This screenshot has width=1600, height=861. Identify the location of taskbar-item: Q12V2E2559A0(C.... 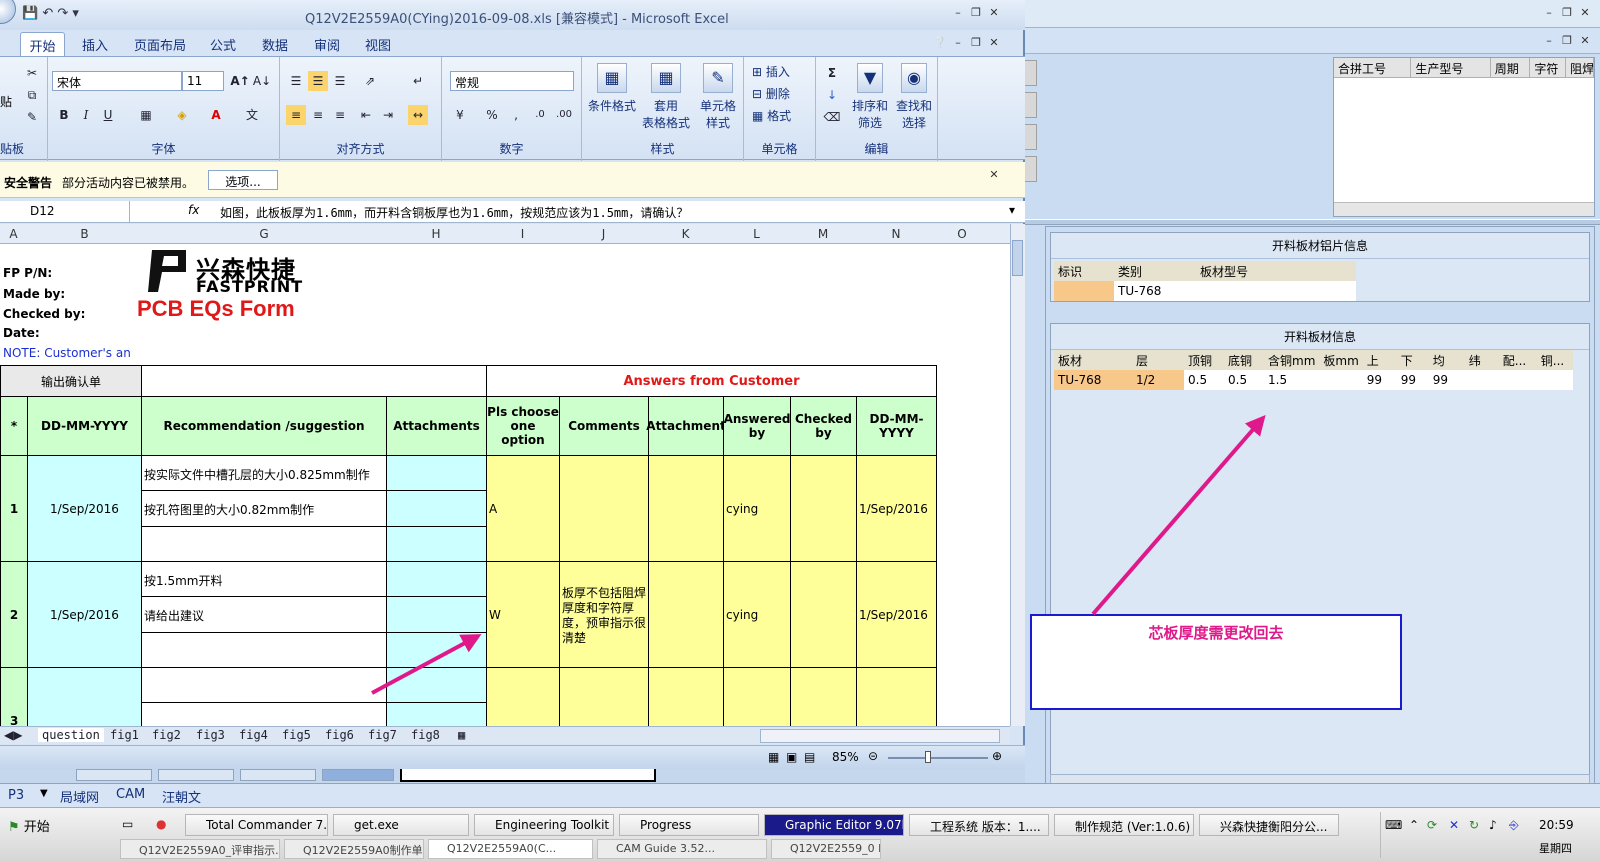
(510, 849).